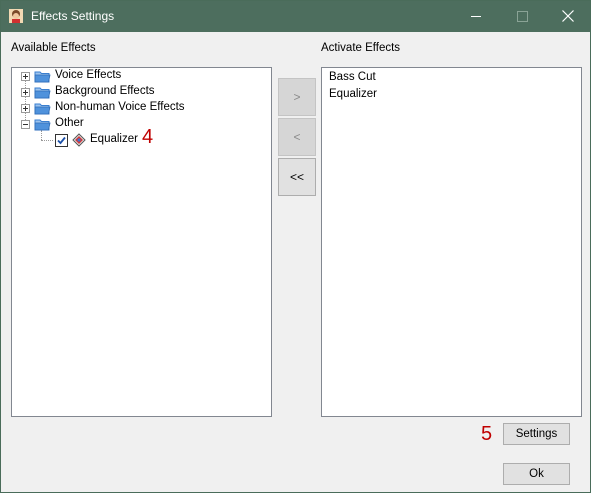 This screenshot has width=591, height=493. What do you see at coordinates (53, 48) in the screenshot?
I see `available-effects-label: Available Effects` at bounding box center [53, 48].